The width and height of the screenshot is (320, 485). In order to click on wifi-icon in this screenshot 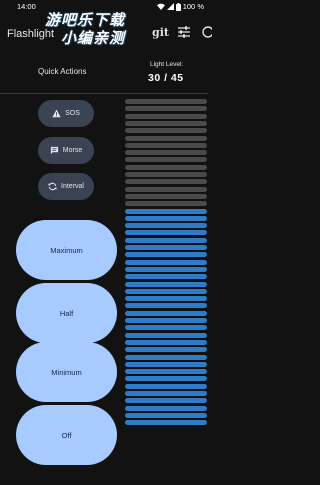, I will do `click(160, 6)`.